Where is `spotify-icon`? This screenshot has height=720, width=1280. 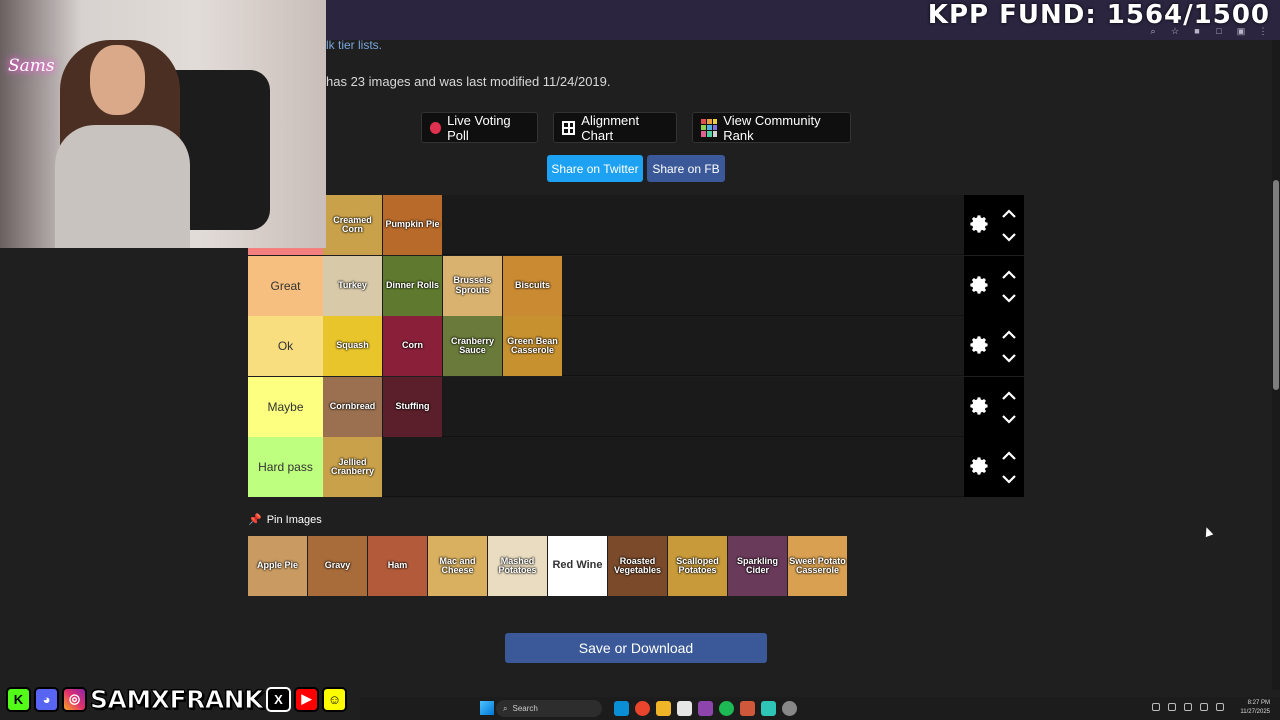 spotify-icon is located at coordinates (726, 708).